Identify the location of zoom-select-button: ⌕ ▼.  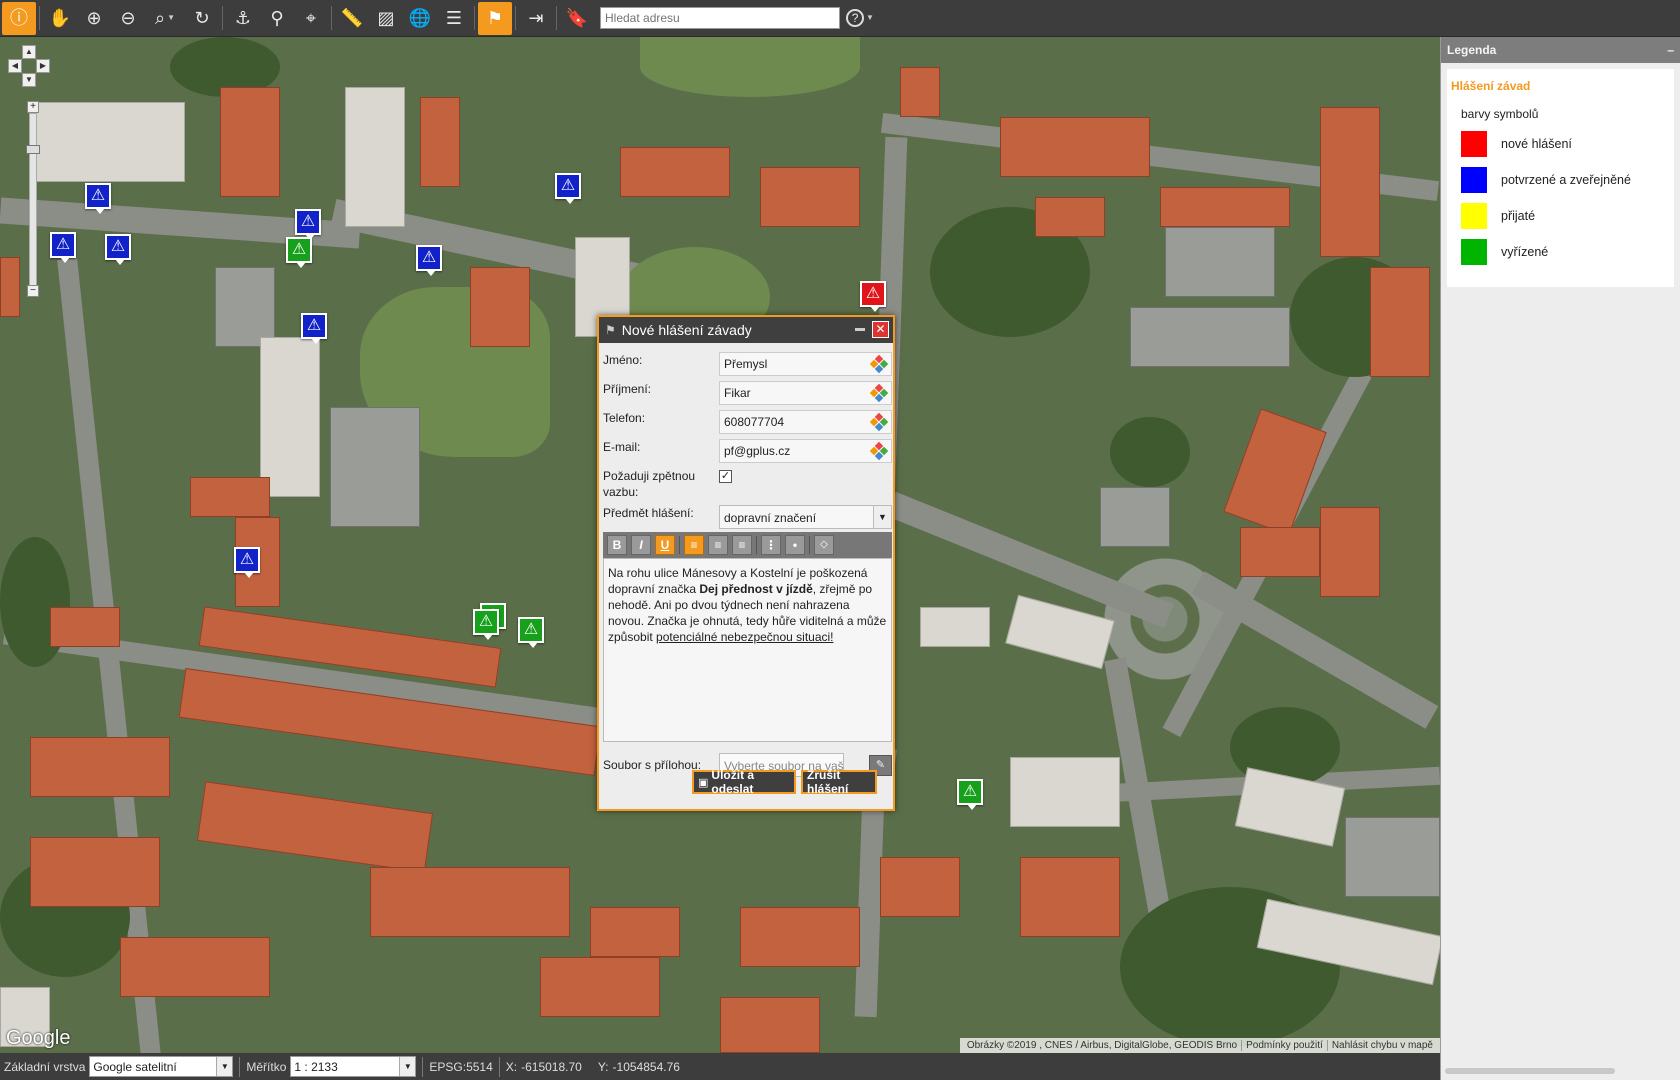
(165, 18).